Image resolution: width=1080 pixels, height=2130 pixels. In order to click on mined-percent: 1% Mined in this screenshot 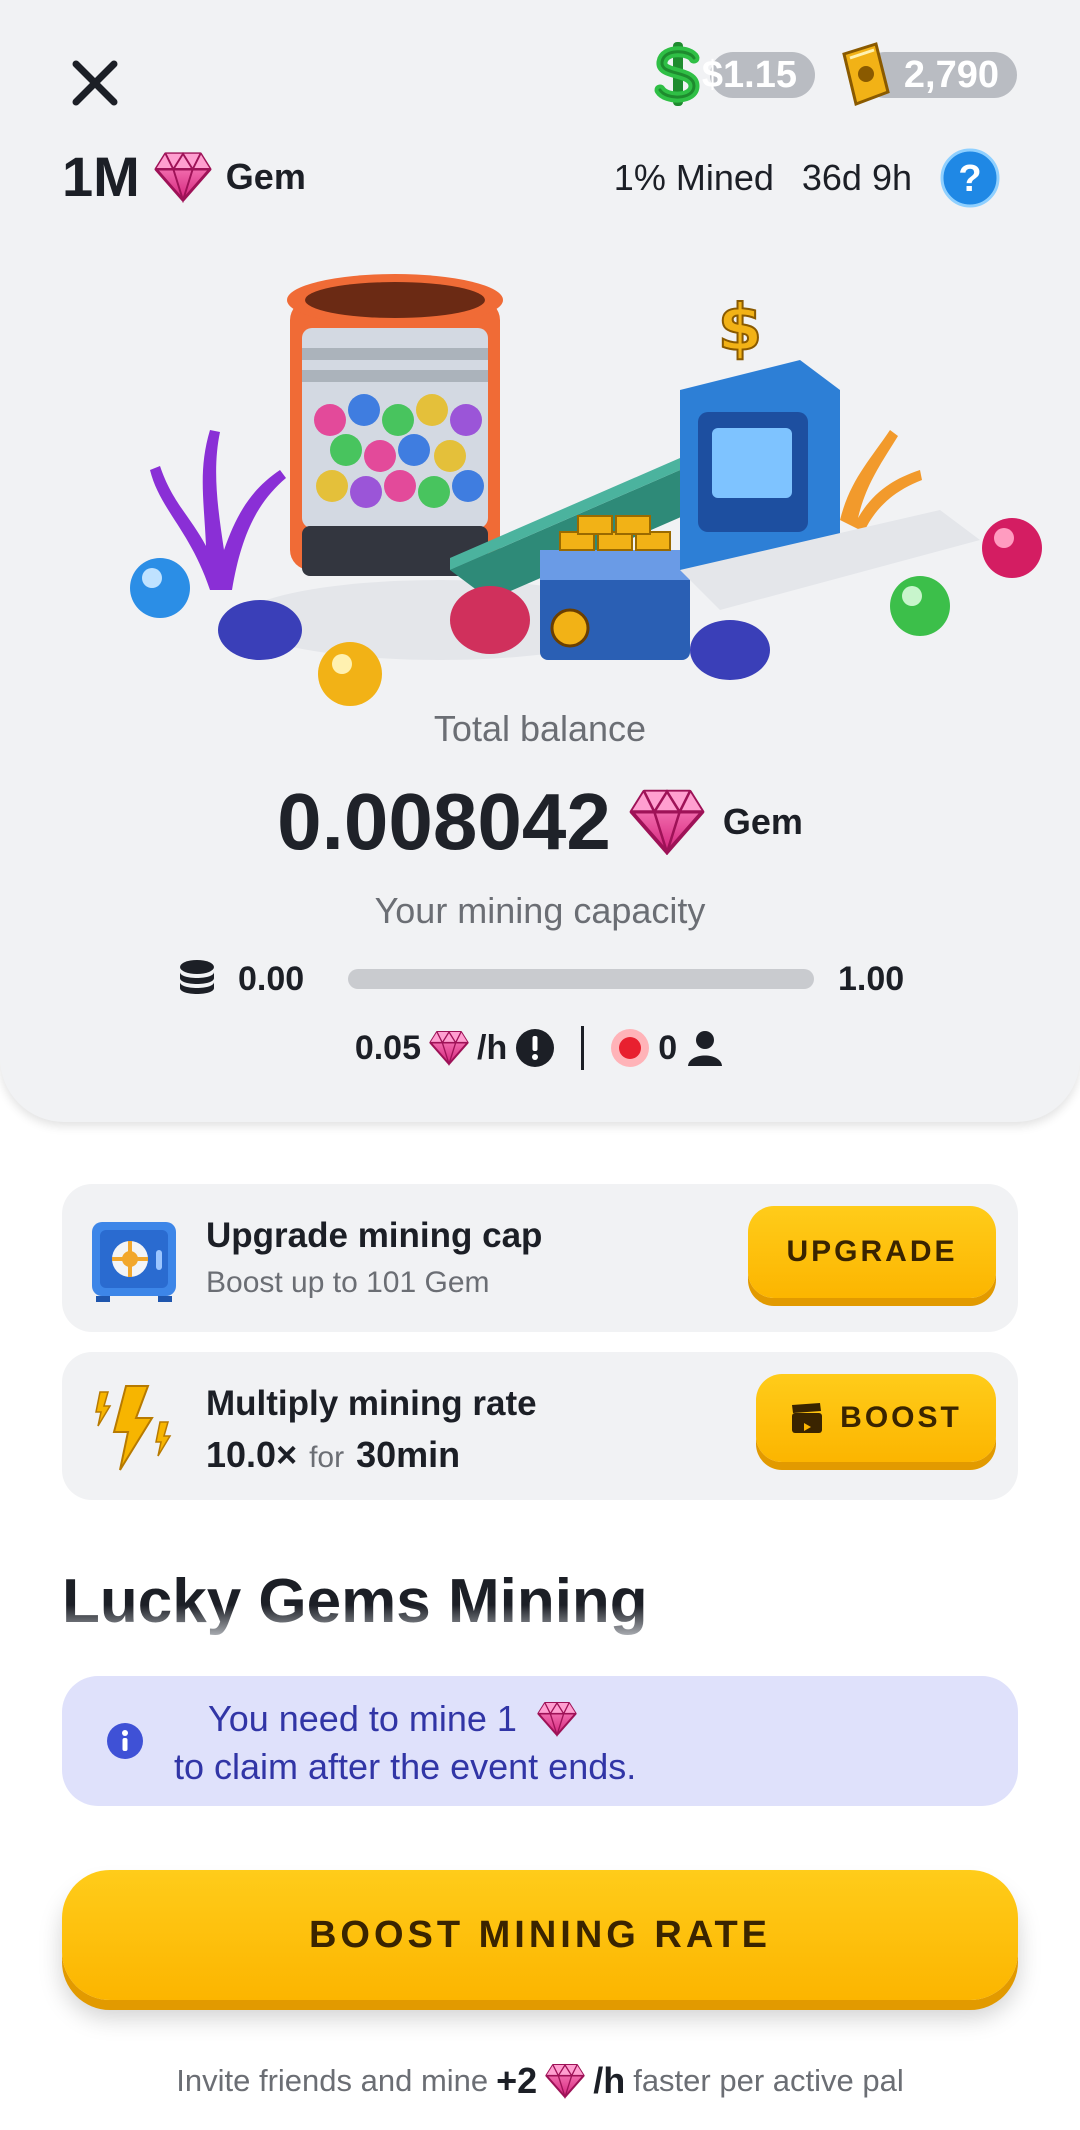, I will do `click(693, 177)`.